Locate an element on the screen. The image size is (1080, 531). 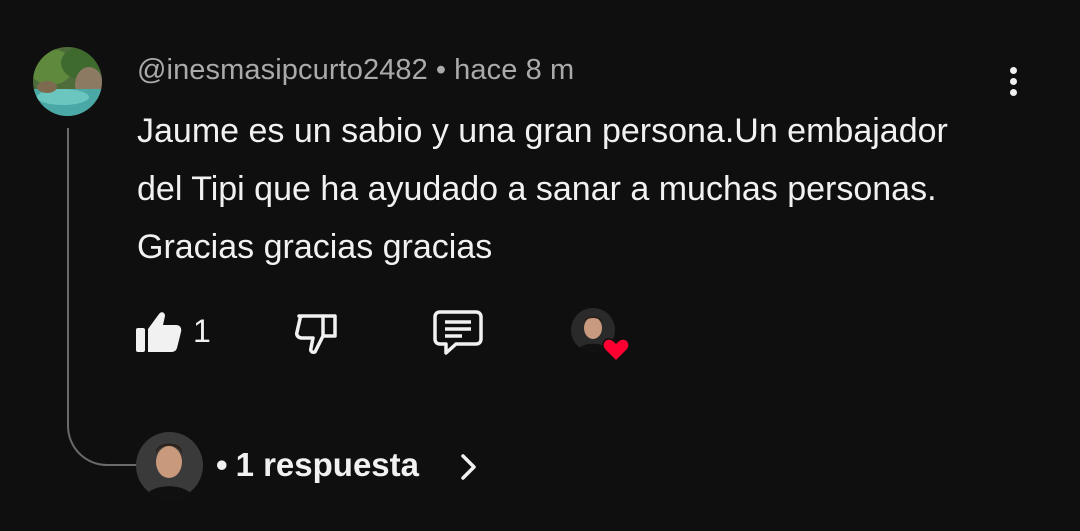
replies-count-label: 1 respuesta is located at coordinates (327, 464).